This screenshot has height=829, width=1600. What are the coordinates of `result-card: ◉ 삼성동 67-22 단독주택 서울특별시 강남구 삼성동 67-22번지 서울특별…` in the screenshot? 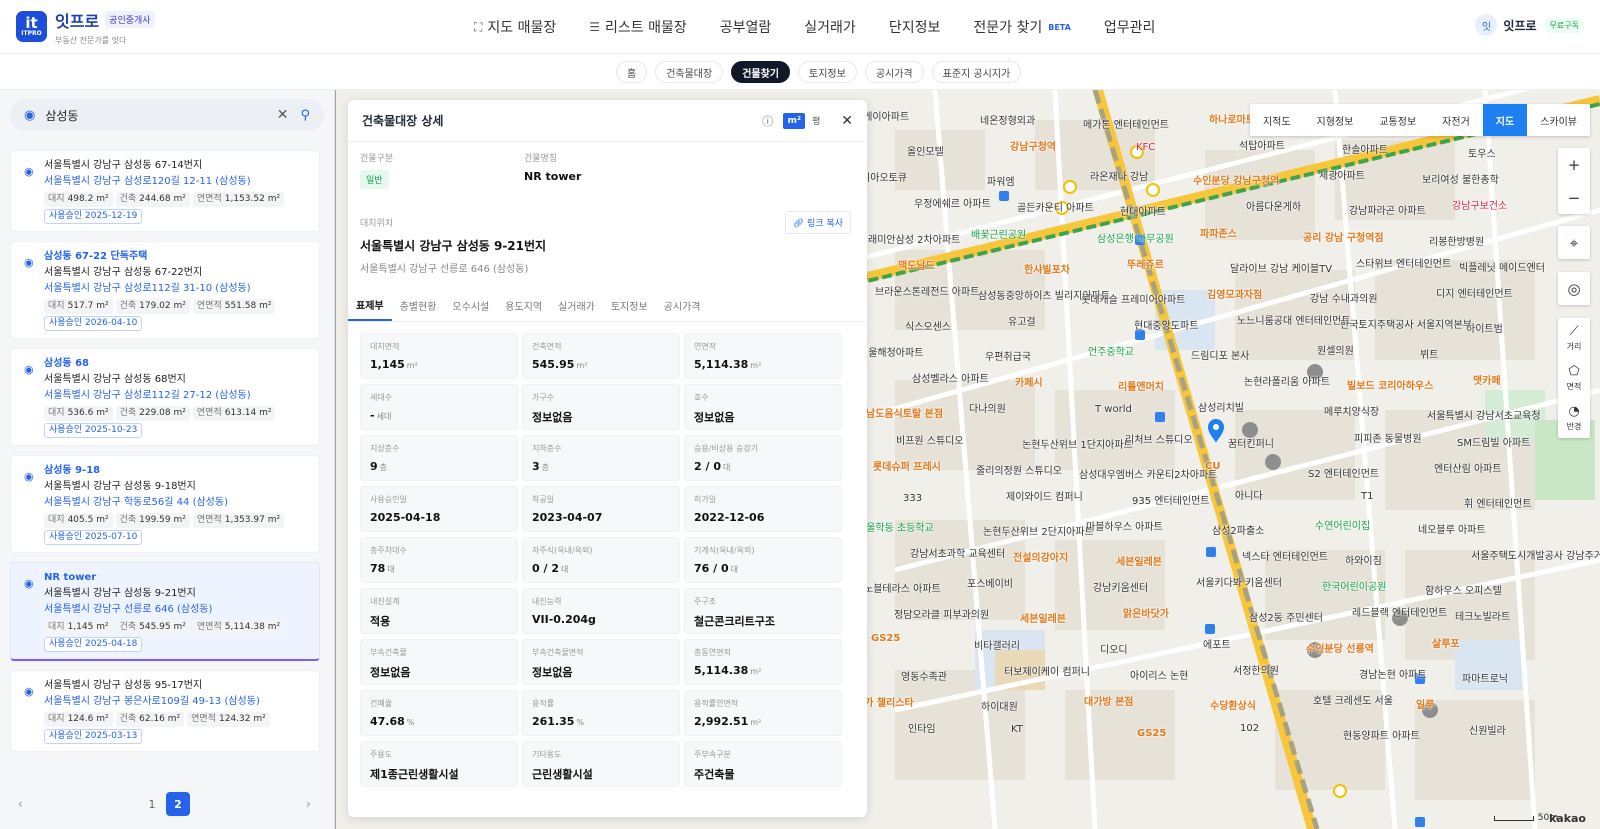 It's located at (165, 290).